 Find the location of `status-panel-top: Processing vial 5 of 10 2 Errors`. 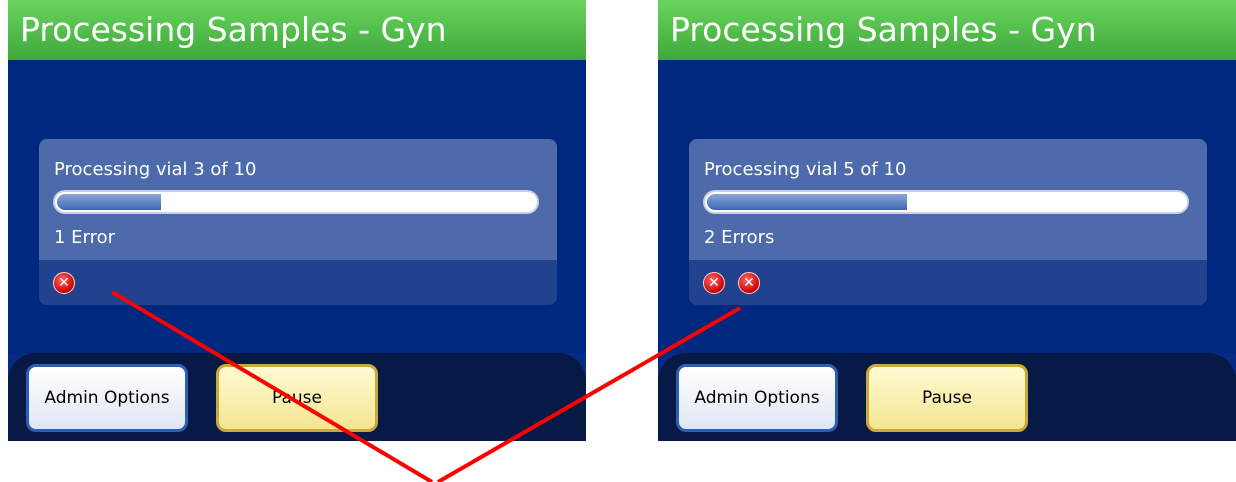

status-panel-top: Processing vial 5 of 10 2 Errors is located at coordinates (948, 199).